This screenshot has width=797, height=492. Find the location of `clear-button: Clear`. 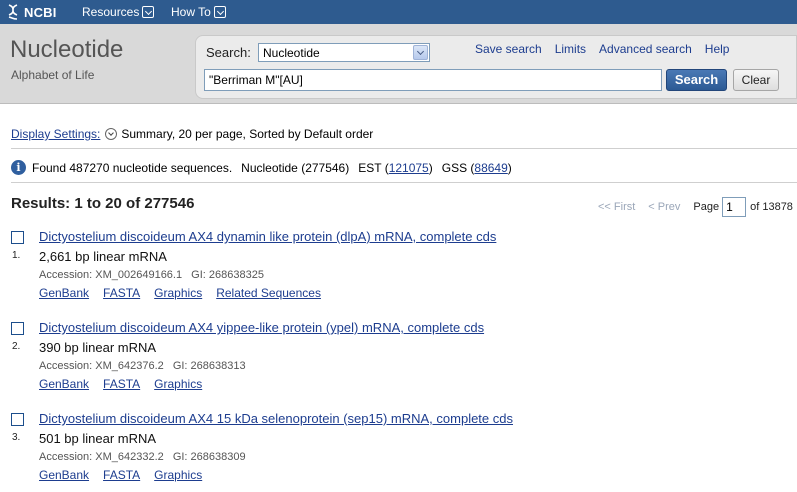

clear-button: Clear is located at coordinates (756, 80).